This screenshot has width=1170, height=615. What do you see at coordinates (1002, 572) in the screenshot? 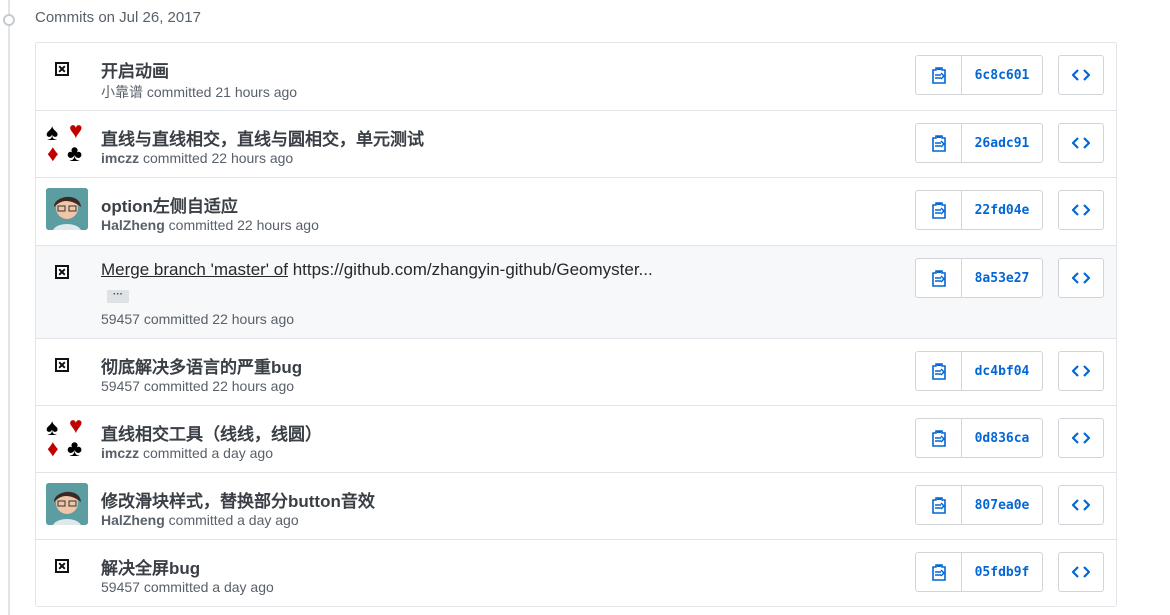
I see `commit-sha-link: 05fdb9f` at bounding box center [1002, 572].